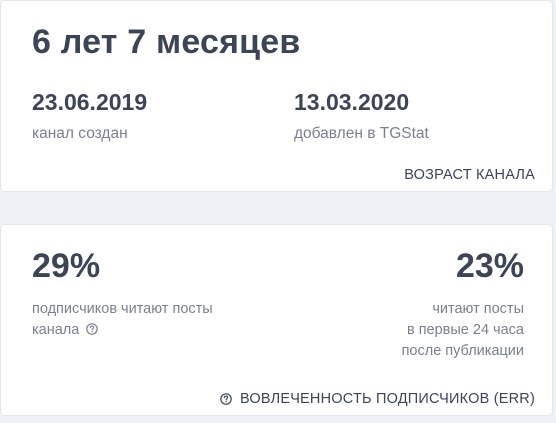 The image size is (556, 423). What do you see at coordinates (66, 266) in the screenshot?
I see `read-percent-value: 29%` at bounding box center [66, 266].